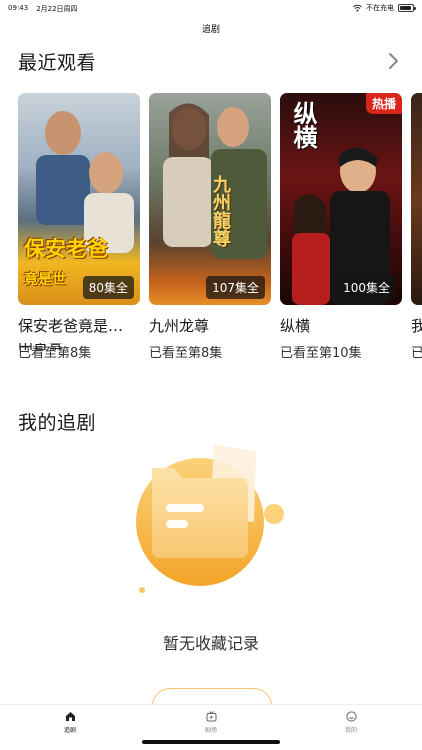 This screenshot has width=422, height=750. Describe the element at coordinates (18, 8) in the screenshot. I see `status-time: 09:43` at that location.